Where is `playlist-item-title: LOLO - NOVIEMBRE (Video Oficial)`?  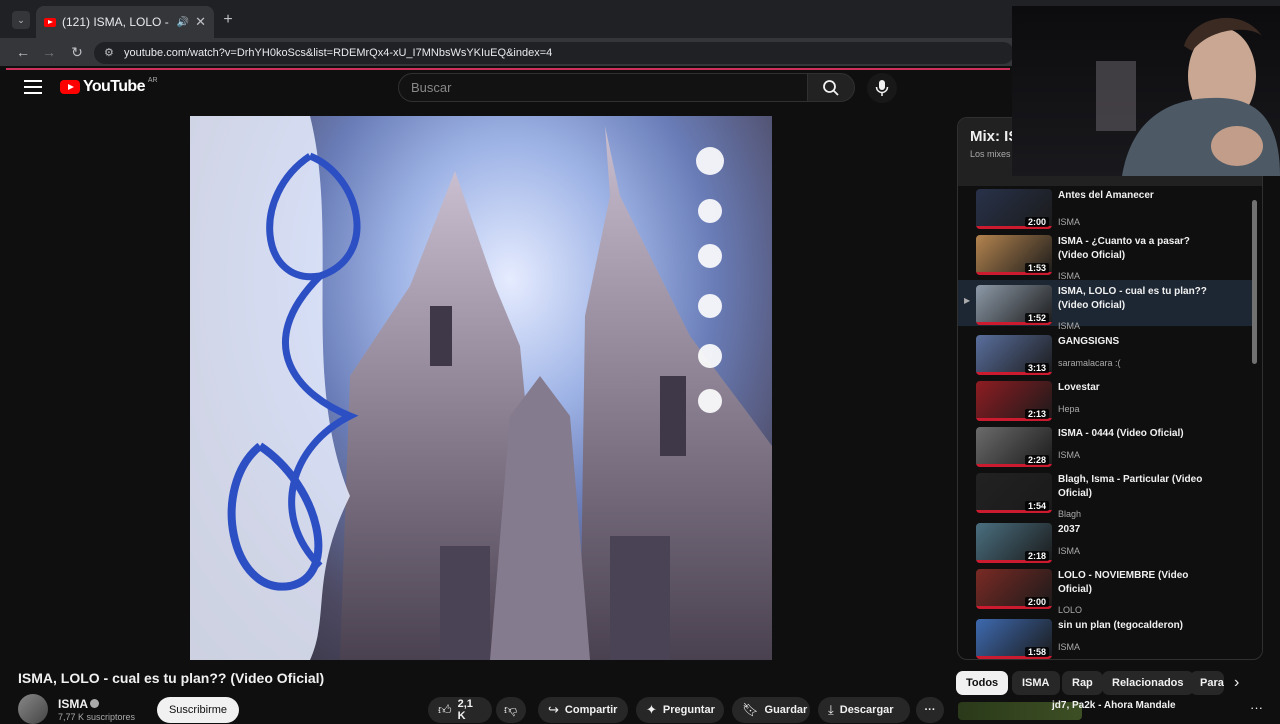 playlist-item-title: LOLO - NOVIEMBRE (Video Oficial) is located at coordinates (1138, 583).